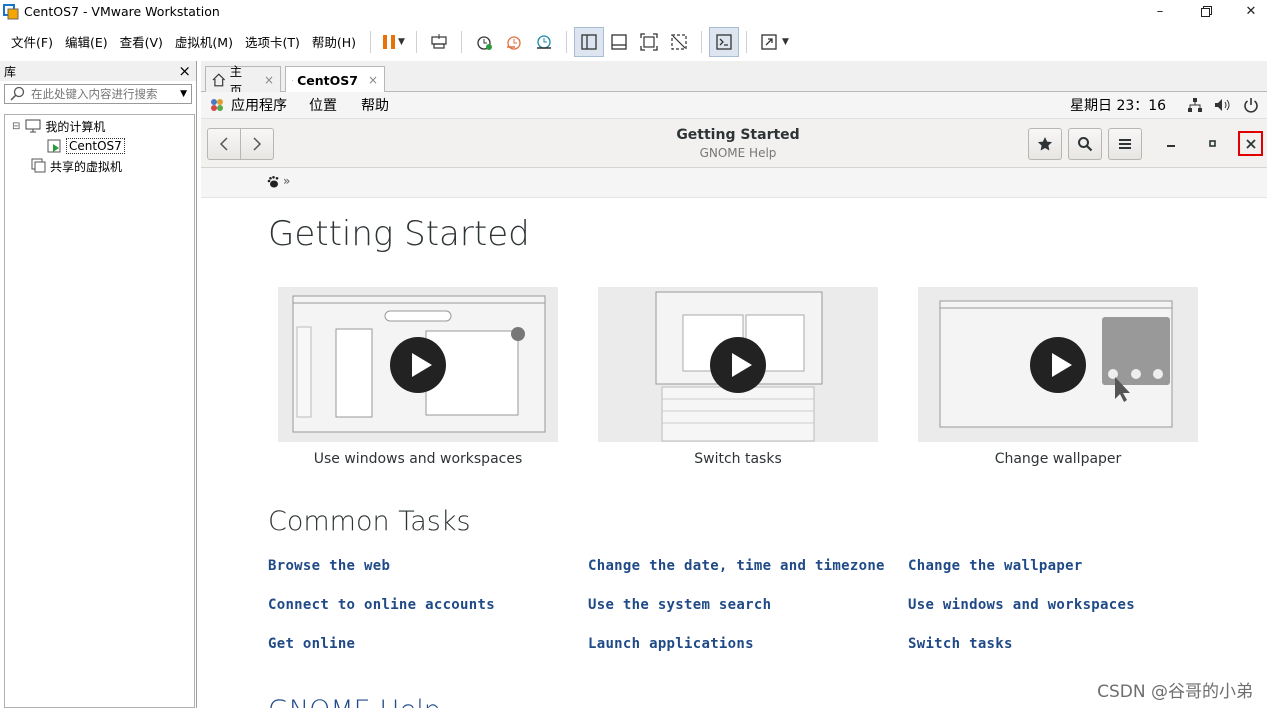  Describe the element at coordinates (11, 11) in the screenshot. I see `vmware-logo-icon` at that location.